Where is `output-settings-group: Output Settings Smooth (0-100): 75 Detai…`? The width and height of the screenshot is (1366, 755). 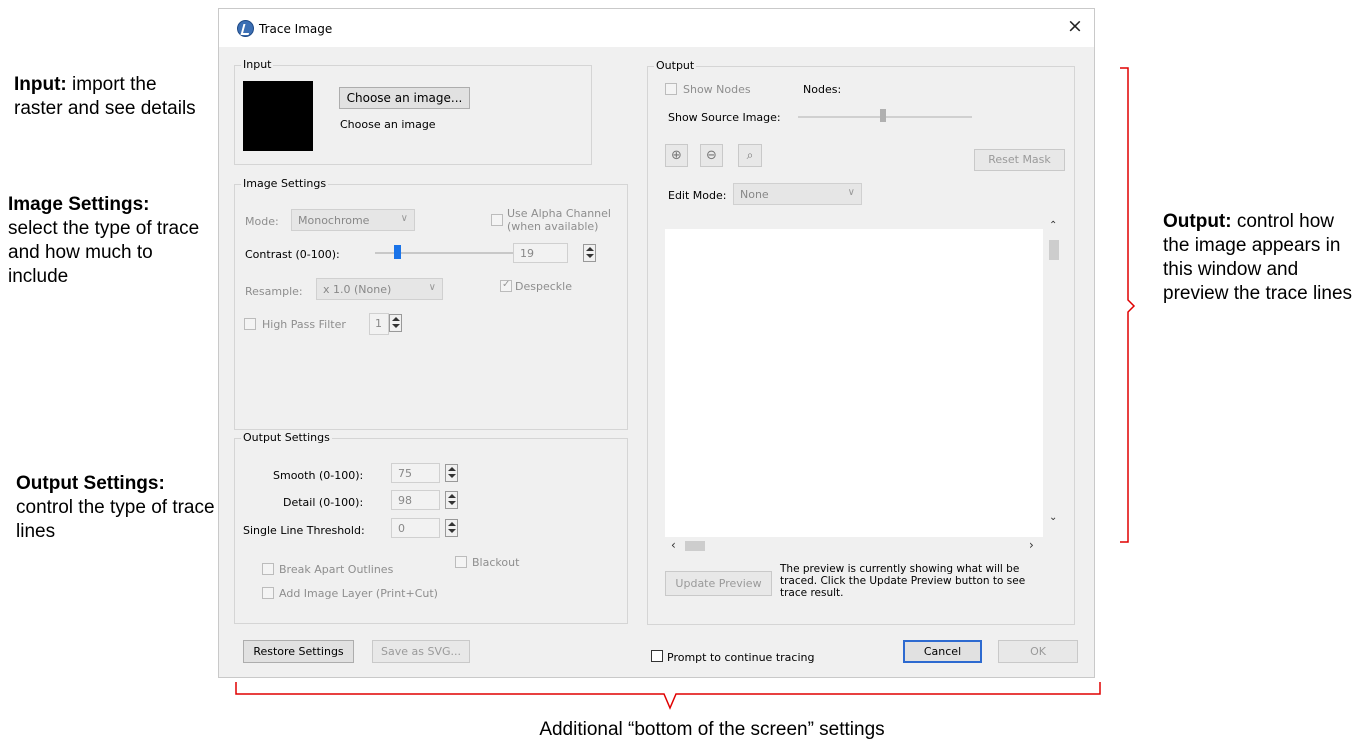 output-settings-group: Output Settings Smooth (0-100): 75 Detai… is located at coordinates (431, 527).